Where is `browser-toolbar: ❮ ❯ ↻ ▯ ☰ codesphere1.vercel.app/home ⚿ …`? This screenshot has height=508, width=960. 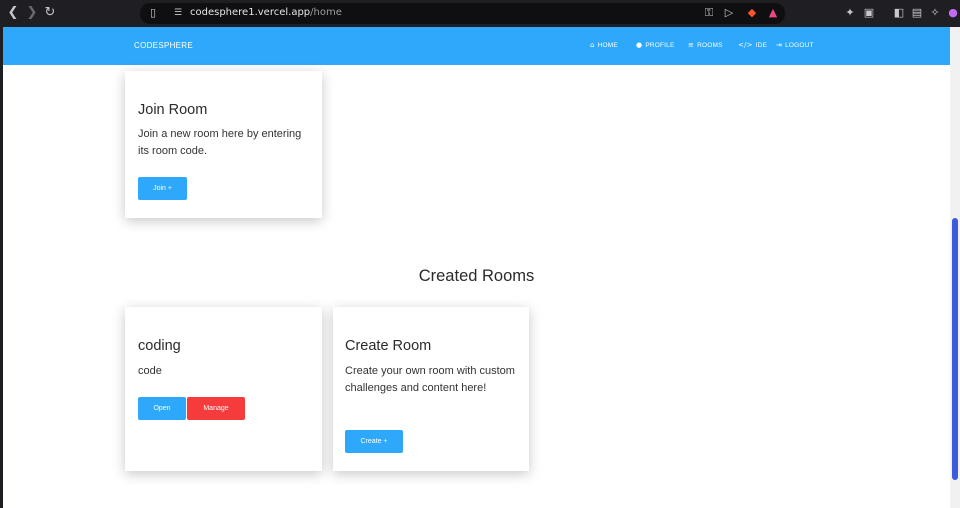
browser-toolbar: ❮ ❯ ↻ ▯ ☰ codesphere1.vercel.app/home ⚿ … is located at coordinates (480, 13).